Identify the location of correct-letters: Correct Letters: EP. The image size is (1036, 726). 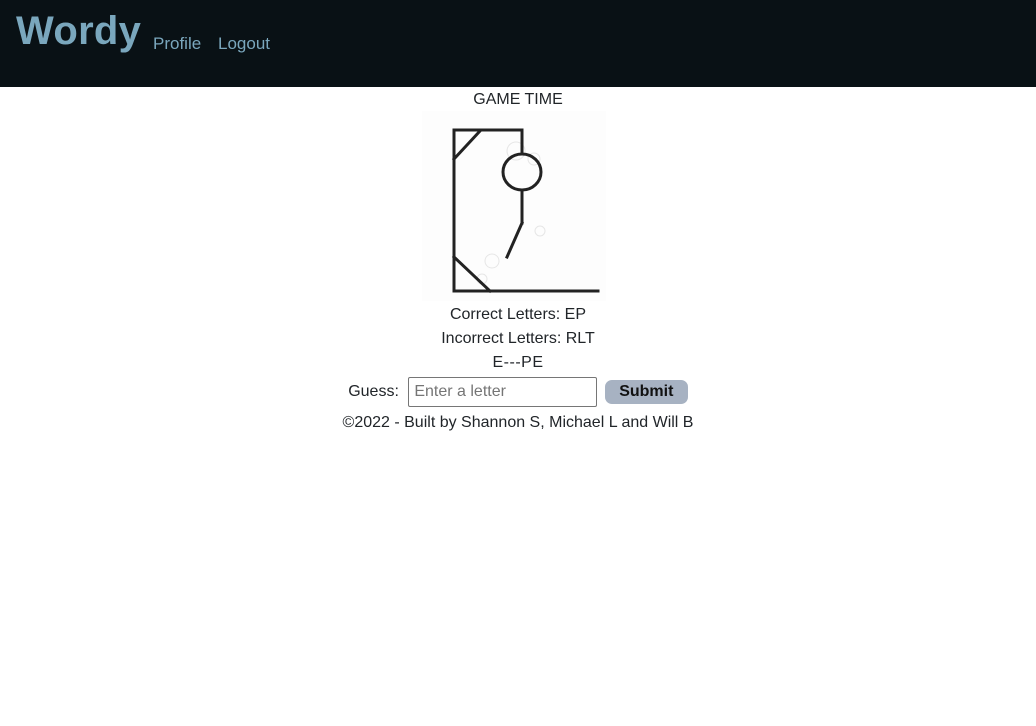
(518, 314).